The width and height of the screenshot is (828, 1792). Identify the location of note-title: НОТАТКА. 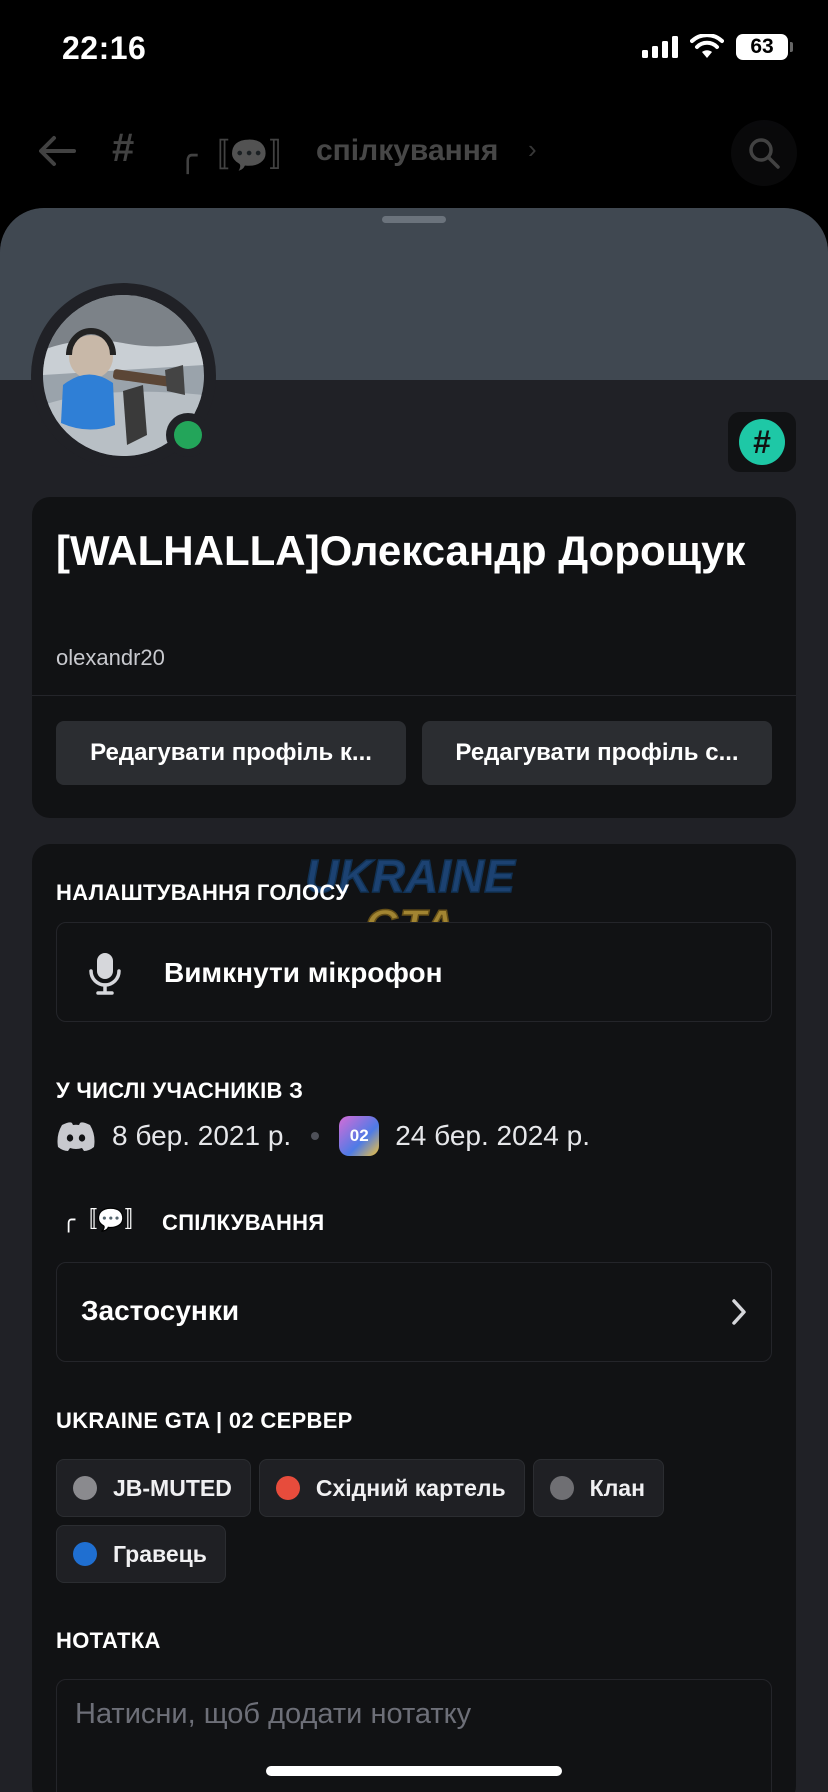
(108, 1640).